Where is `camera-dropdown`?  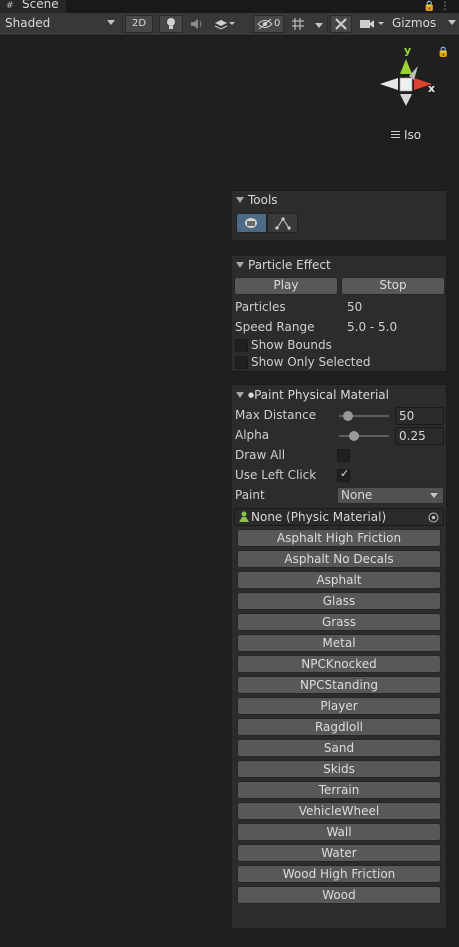 camera-dropdown is located at coordinates (372, 24).